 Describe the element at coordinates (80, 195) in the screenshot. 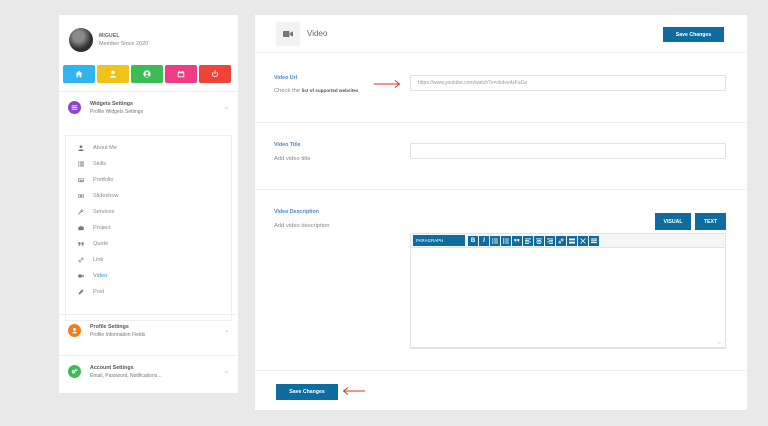

I see `slideshow-icon` at that location.